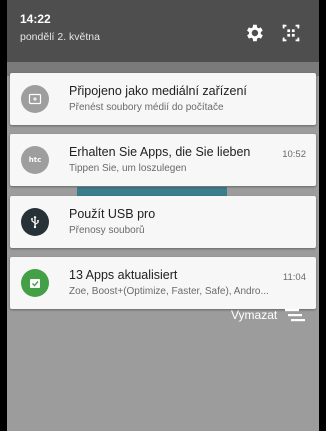 The image size is (326, 431). Describe the element at coordinates (35, 222) in the screenshot. I see `usb-icon` at that location.